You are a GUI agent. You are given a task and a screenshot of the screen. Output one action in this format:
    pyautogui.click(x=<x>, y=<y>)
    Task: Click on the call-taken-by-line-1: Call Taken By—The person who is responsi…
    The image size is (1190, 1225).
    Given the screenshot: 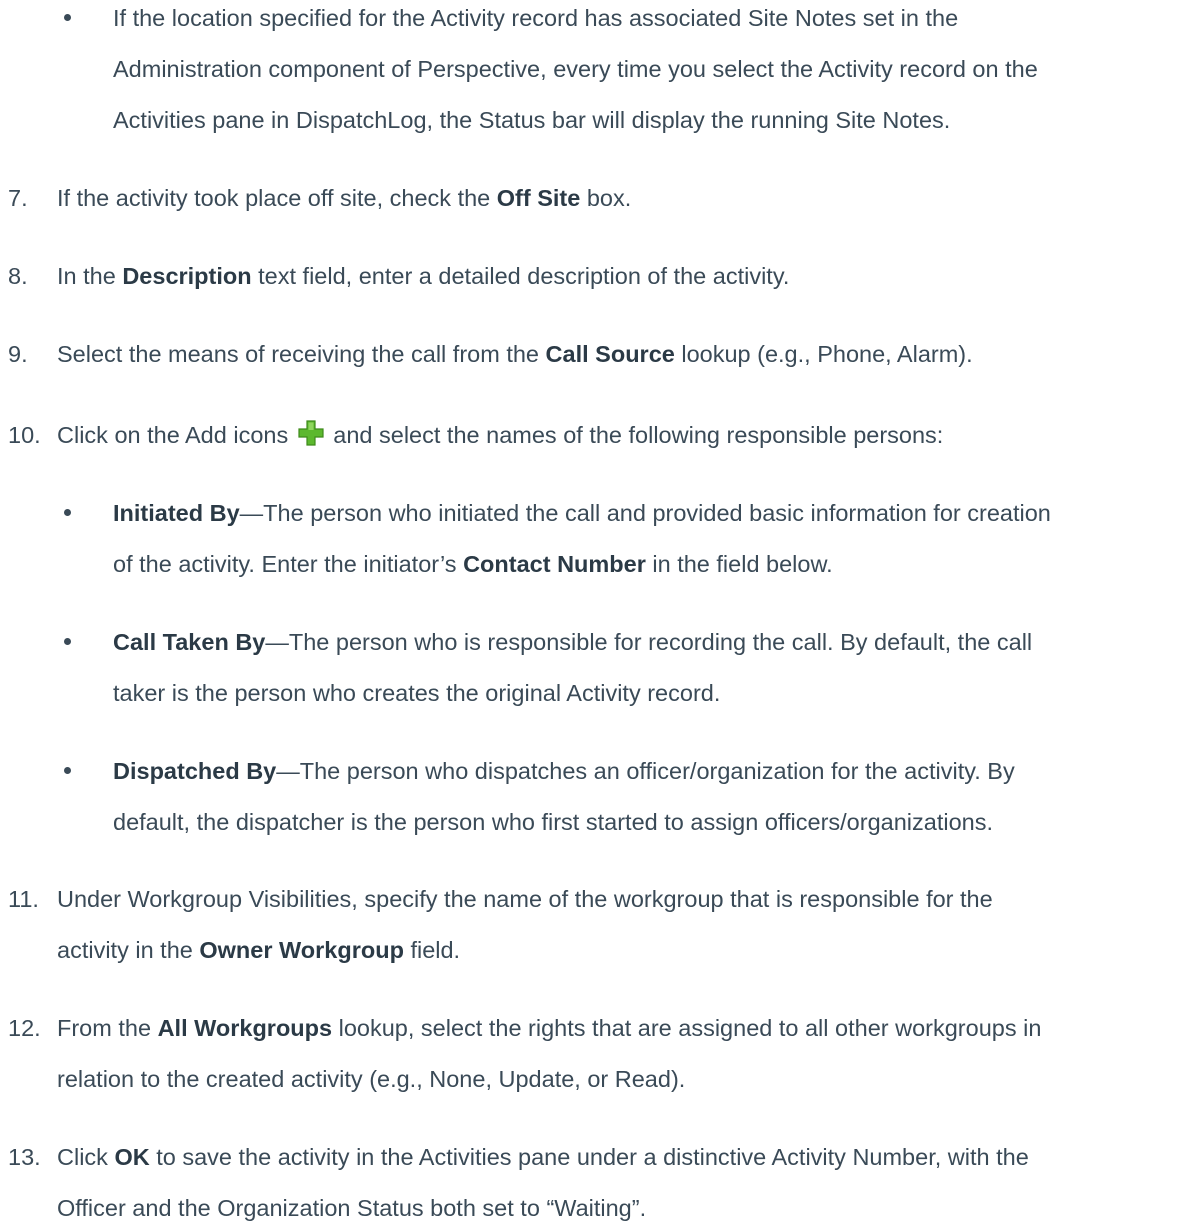 What is the action you would take?
    pyautogui.click(x=573, y=642)
    